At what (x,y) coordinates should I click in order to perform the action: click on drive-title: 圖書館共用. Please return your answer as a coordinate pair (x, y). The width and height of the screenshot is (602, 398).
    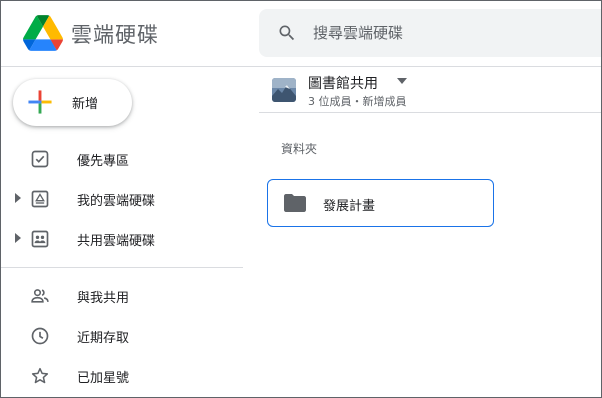
    Looking at the image, I should click on (343, 83).